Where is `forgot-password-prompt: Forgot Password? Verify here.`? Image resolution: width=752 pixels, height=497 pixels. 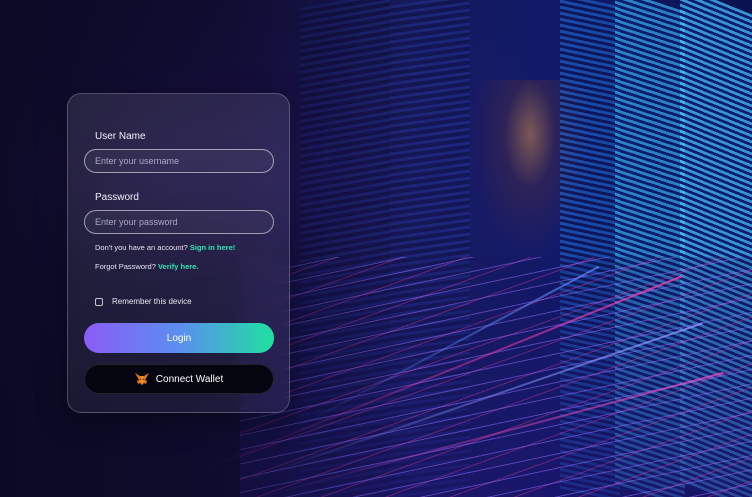 forgot-password-prompt: Forgot Password? Verify here. is located at coordinates (146, 266).